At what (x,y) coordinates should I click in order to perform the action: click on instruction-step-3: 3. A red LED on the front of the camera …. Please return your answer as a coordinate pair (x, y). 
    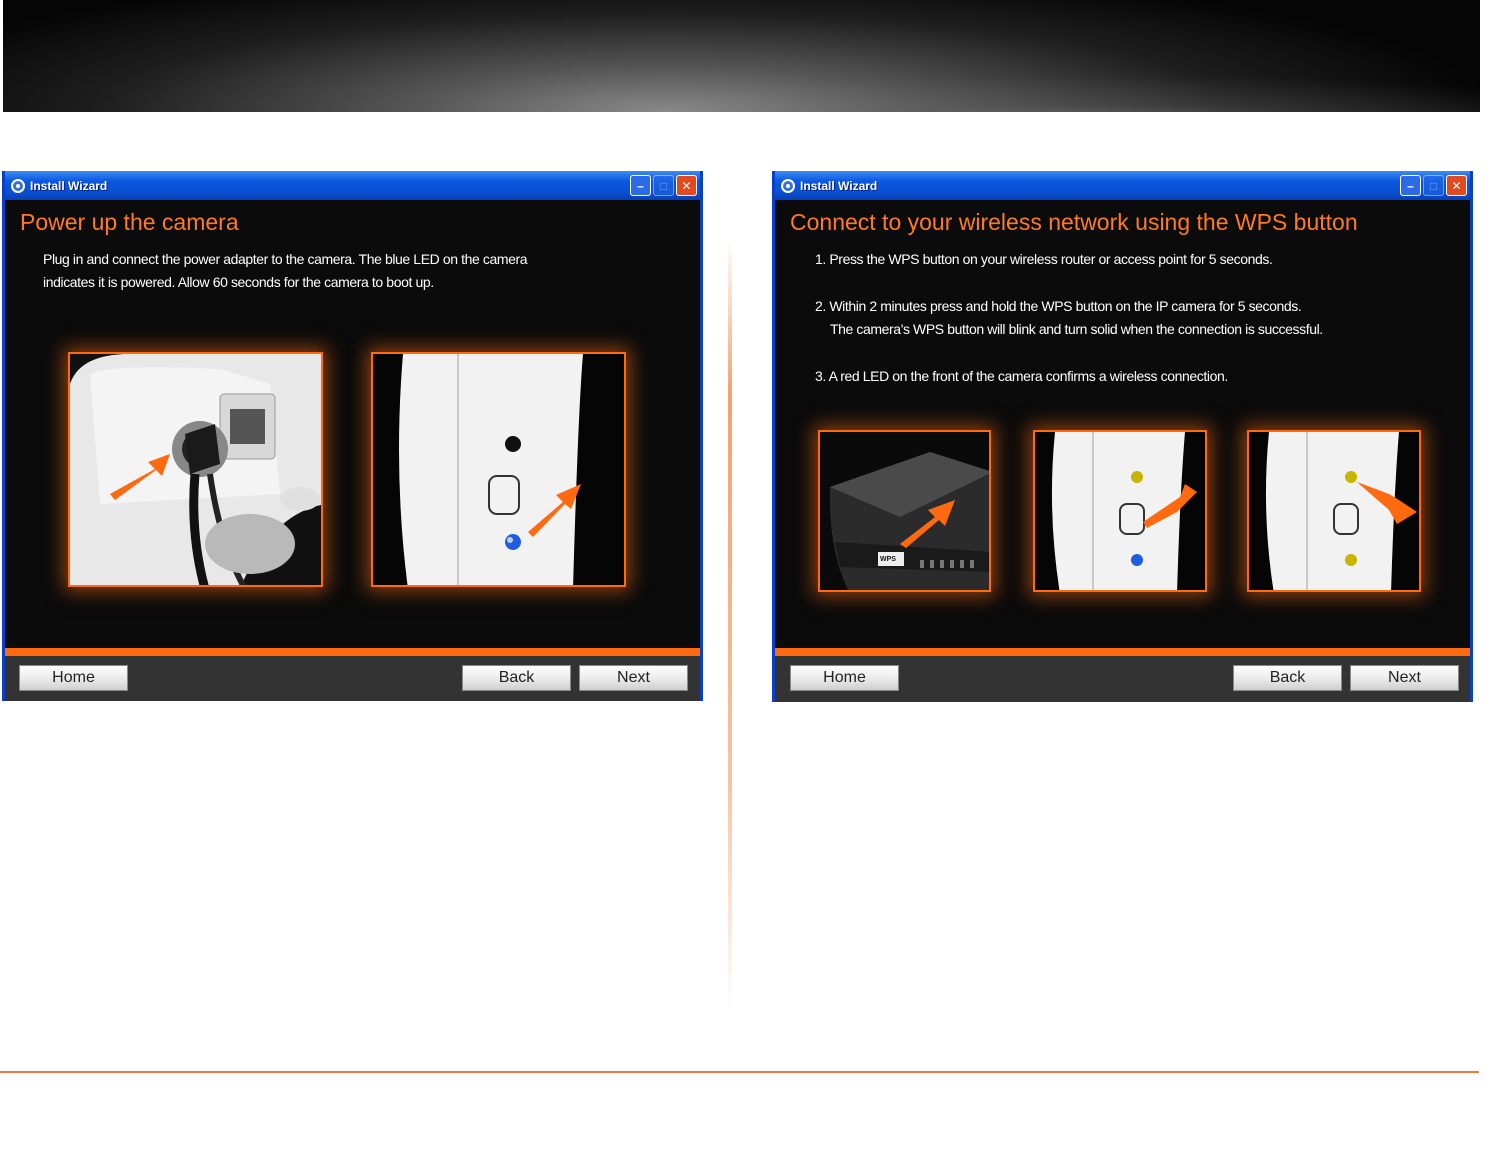
    Looking at the image, I should click on (1021, 376).